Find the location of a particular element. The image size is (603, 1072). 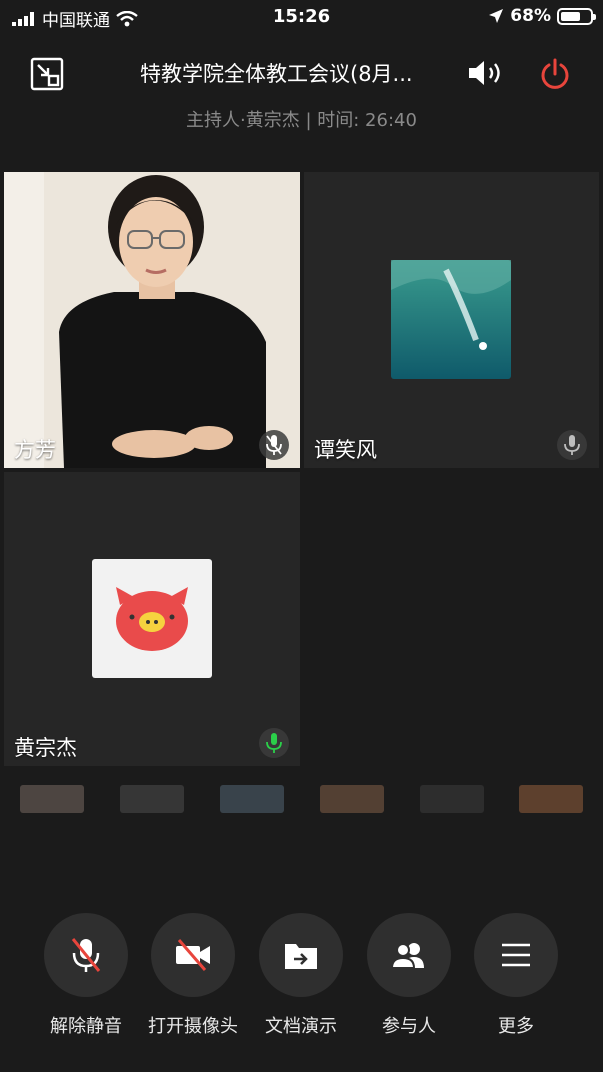

camera-off-icon is located at coordinates (193, 955).